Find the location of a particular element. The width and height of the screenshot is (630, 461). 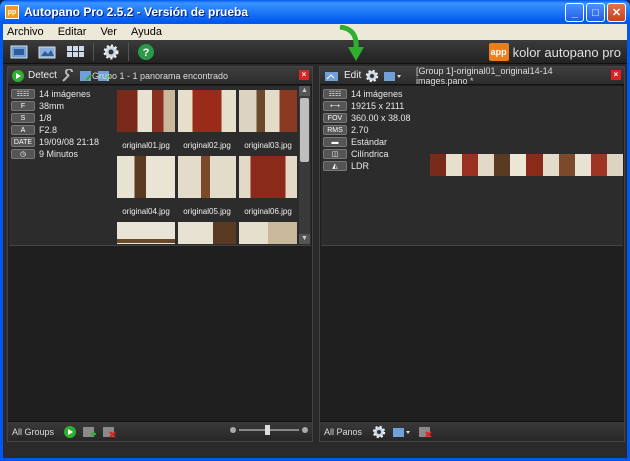

projection-icon: ◫ is located at coordinates (335, 154).